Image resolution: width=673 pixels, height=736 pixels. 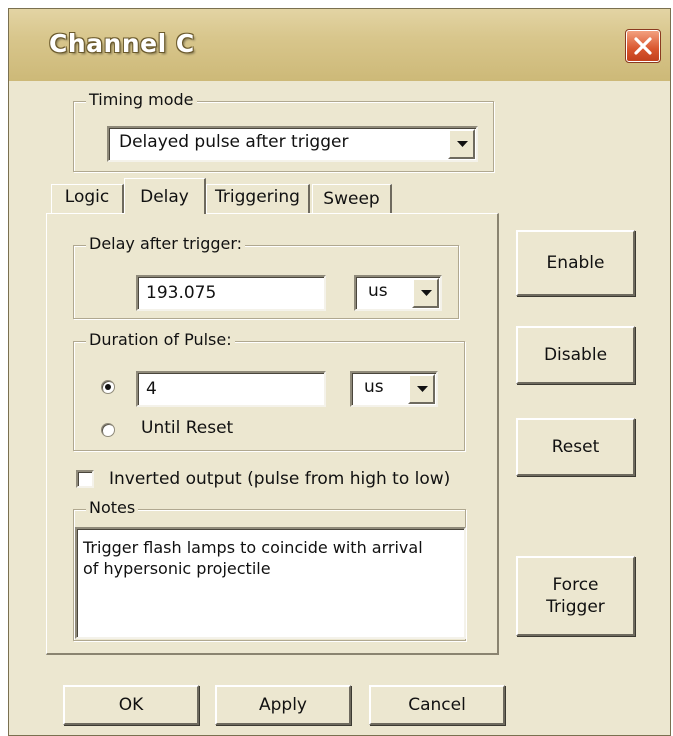 I want to click on cancel-button: Cancel, so click(x=437, y=705).